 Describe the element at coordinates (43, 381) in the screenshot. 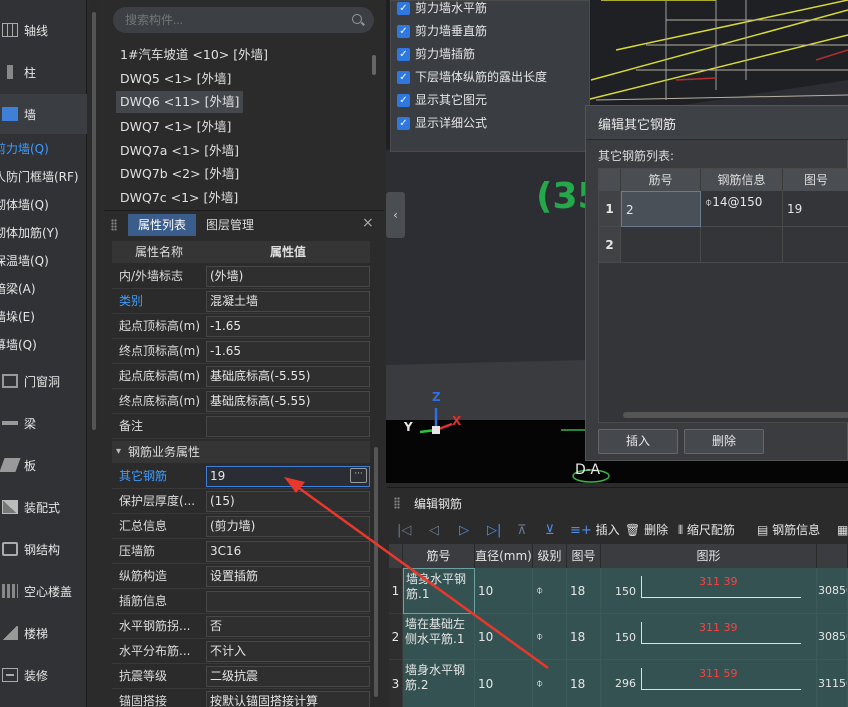

I see `nav-door-window: 门窗洞` at that location.